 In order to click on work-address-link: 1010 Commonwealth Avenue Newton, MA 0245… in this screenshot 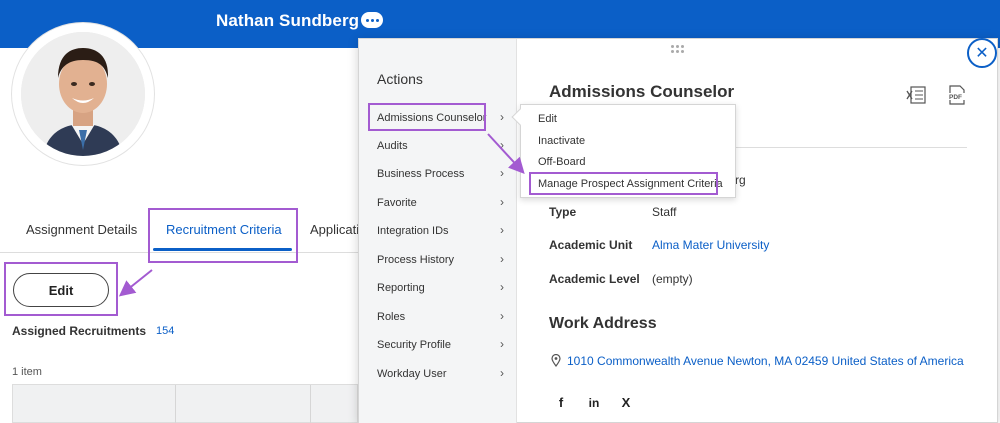, I will do `click(765, 361)`.